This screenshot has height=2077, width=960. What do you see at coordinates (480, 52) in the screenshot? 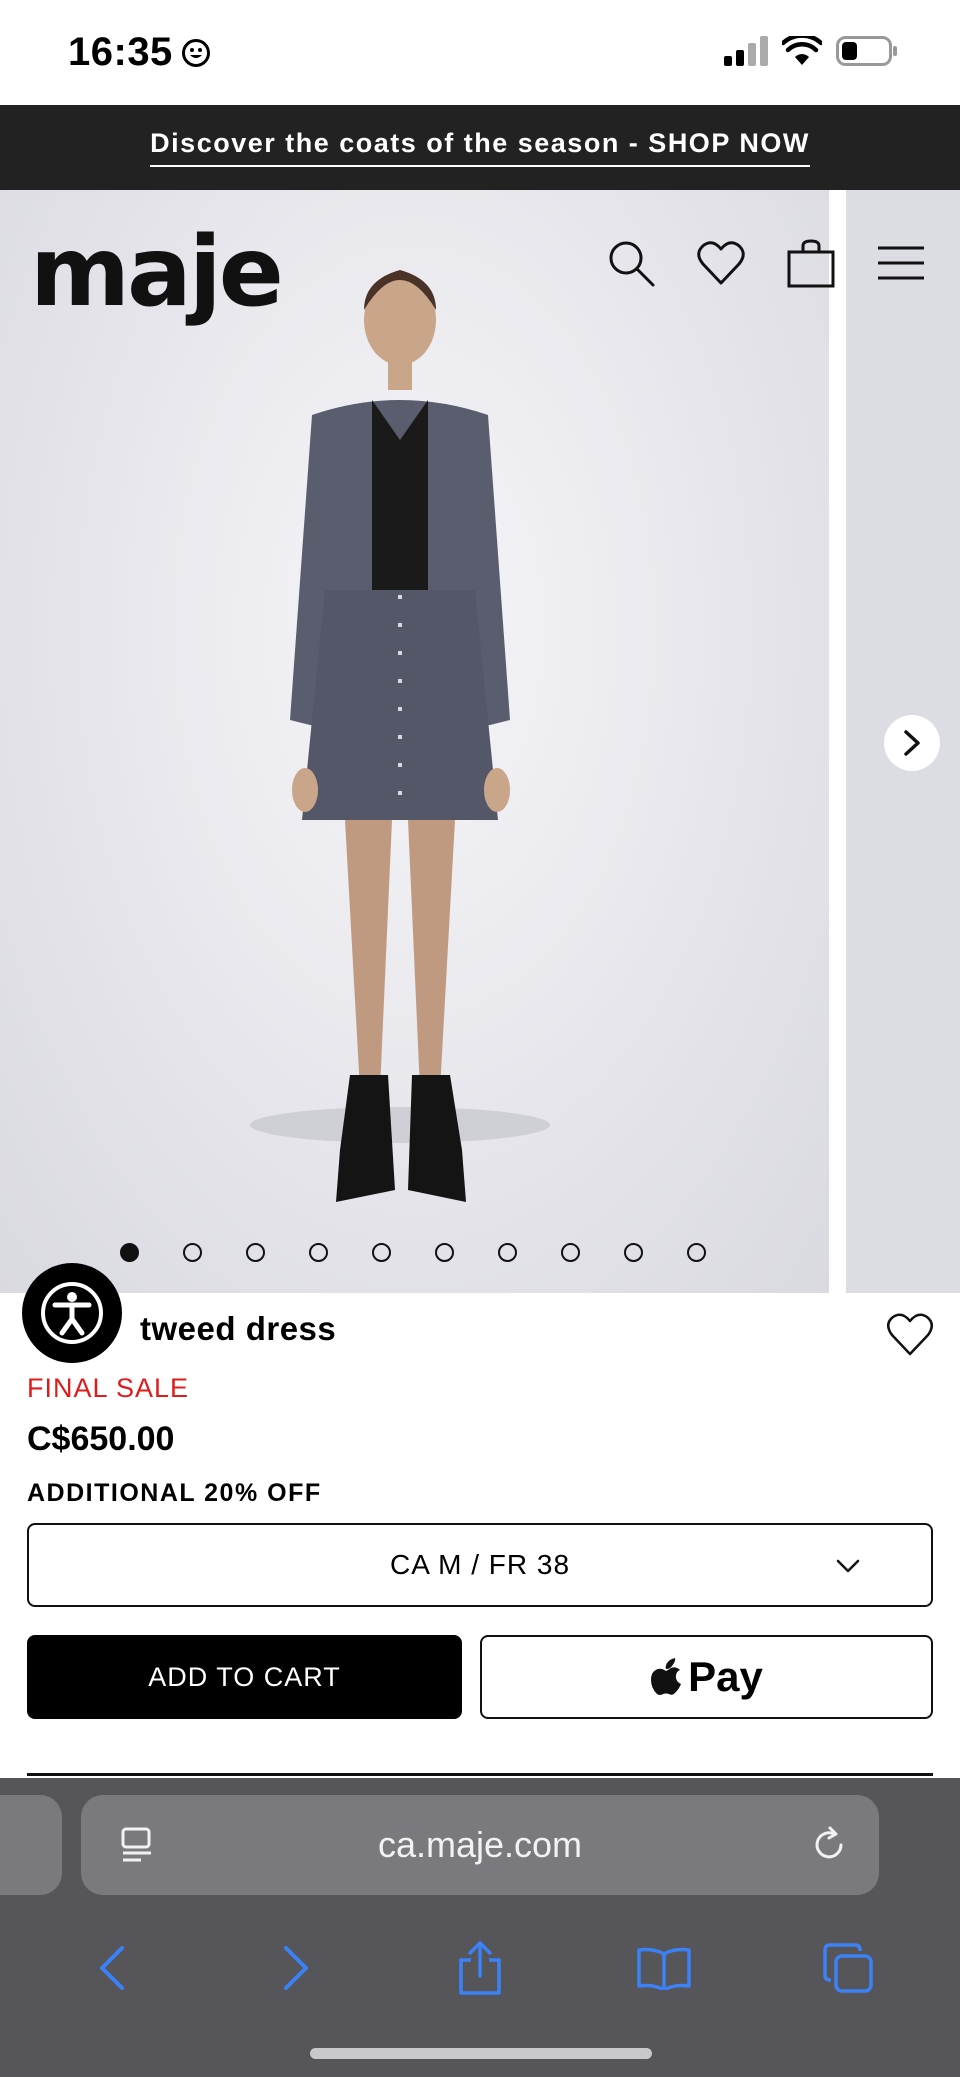
I see `status-bar: 16:35` at bounding box center [480, 52].